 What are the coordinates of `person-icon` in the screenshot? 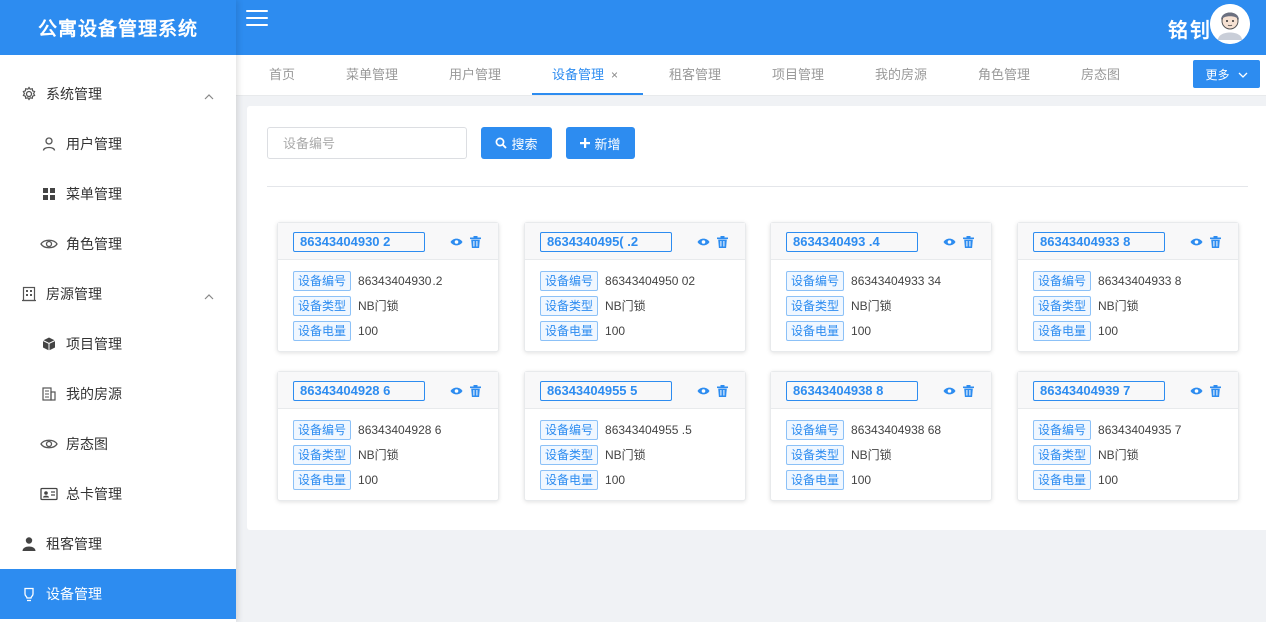 It's located at (29, 544).